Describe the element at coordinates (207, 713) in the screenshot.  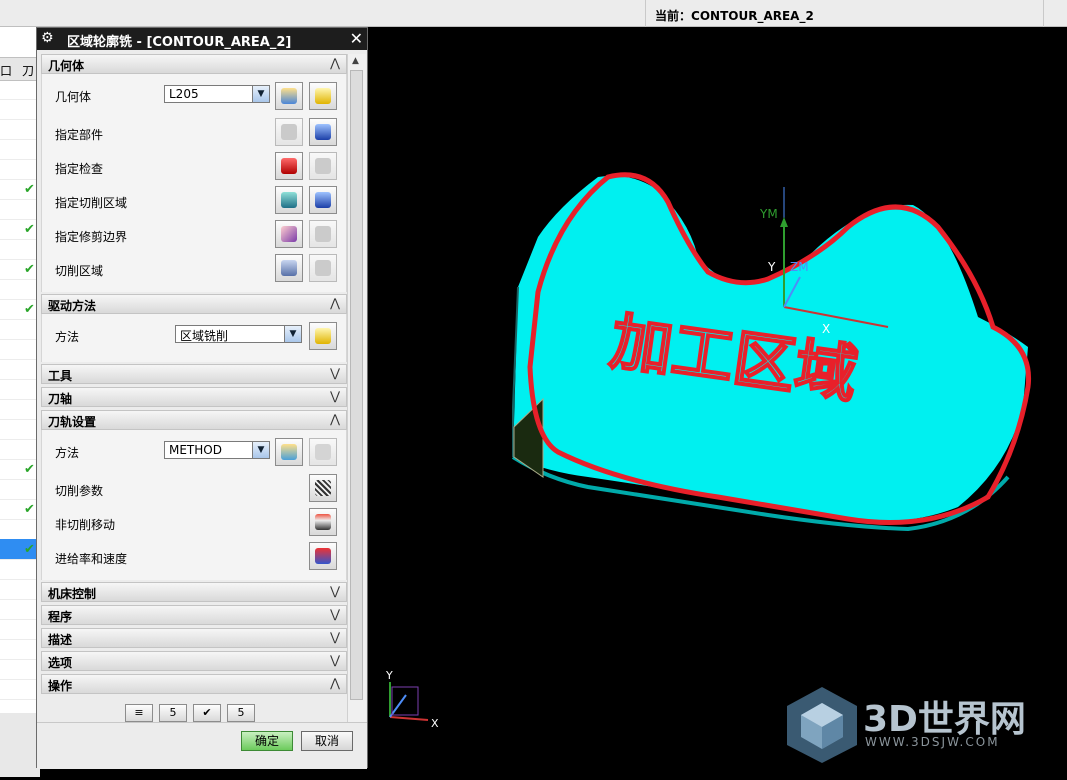
I see `verify-icon: ✔` at that location.